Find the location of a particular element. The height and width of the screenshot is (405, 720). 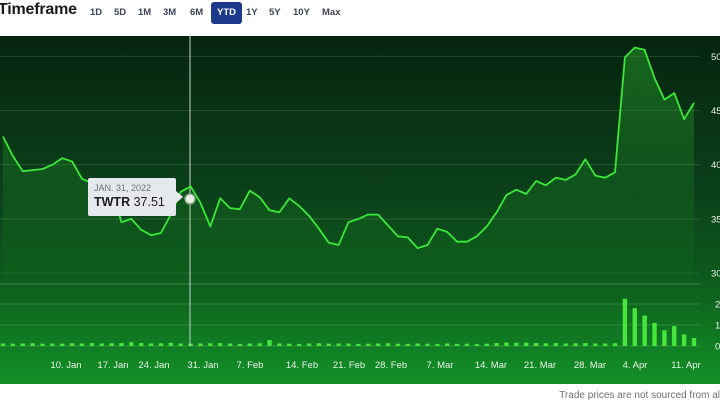

x-tick-label: 28. Feb is located at coordinates (391, 365).